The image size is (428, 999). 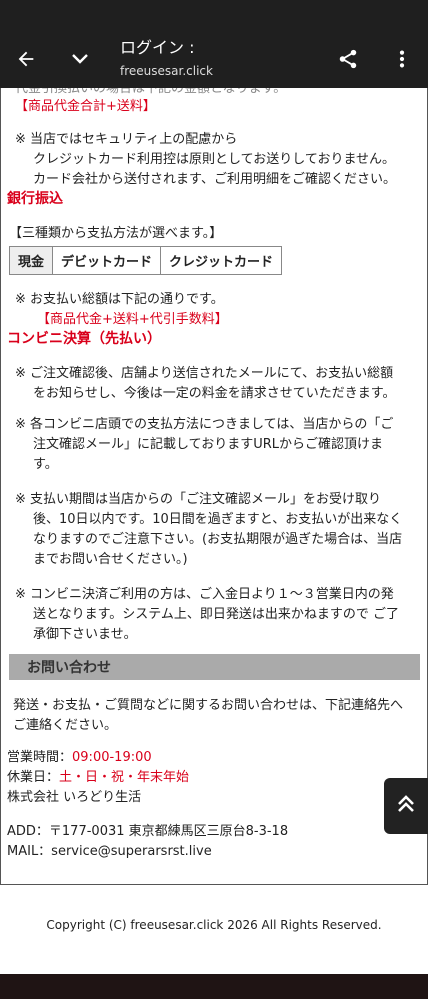 What do you see at coordinates (69, 668) in the screenshot?
I see `contact-heading: お問い合わせ` at bounding box center [69, 668].